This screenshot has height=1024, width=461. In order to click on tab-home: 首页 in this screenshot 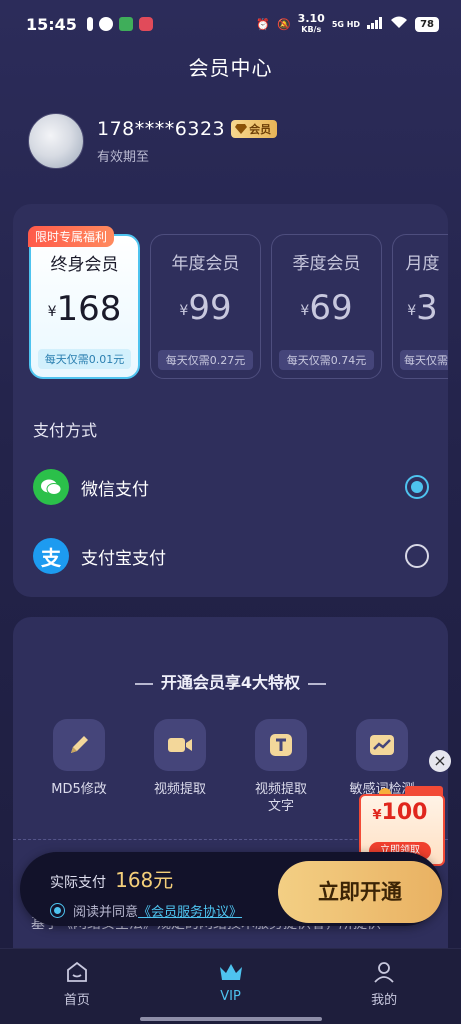, I will do `click(77, 986)`.